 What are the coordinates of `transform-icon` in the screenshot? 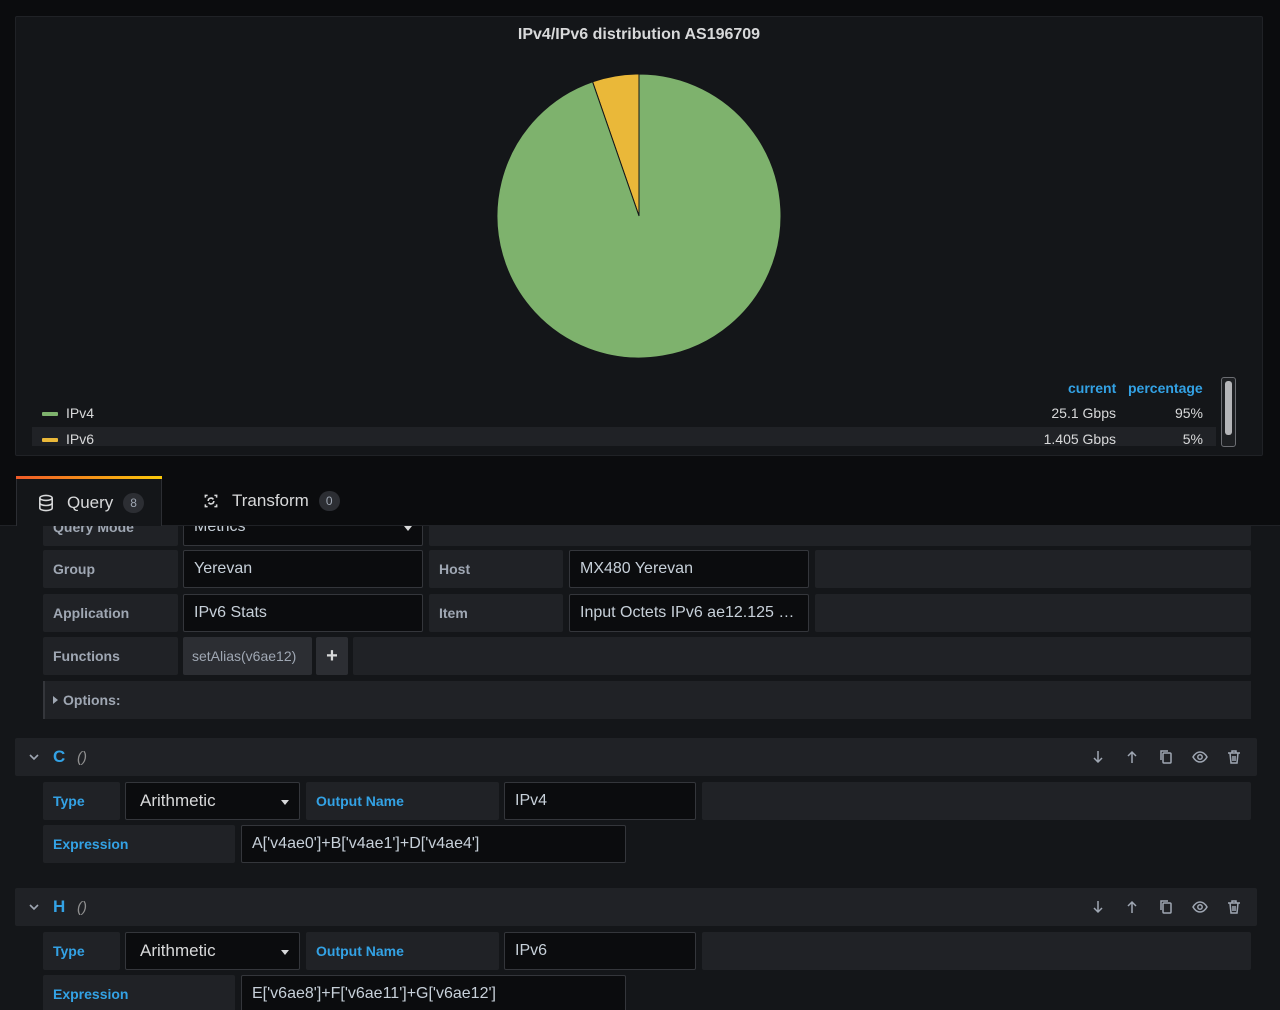 It's located at (211, 501).